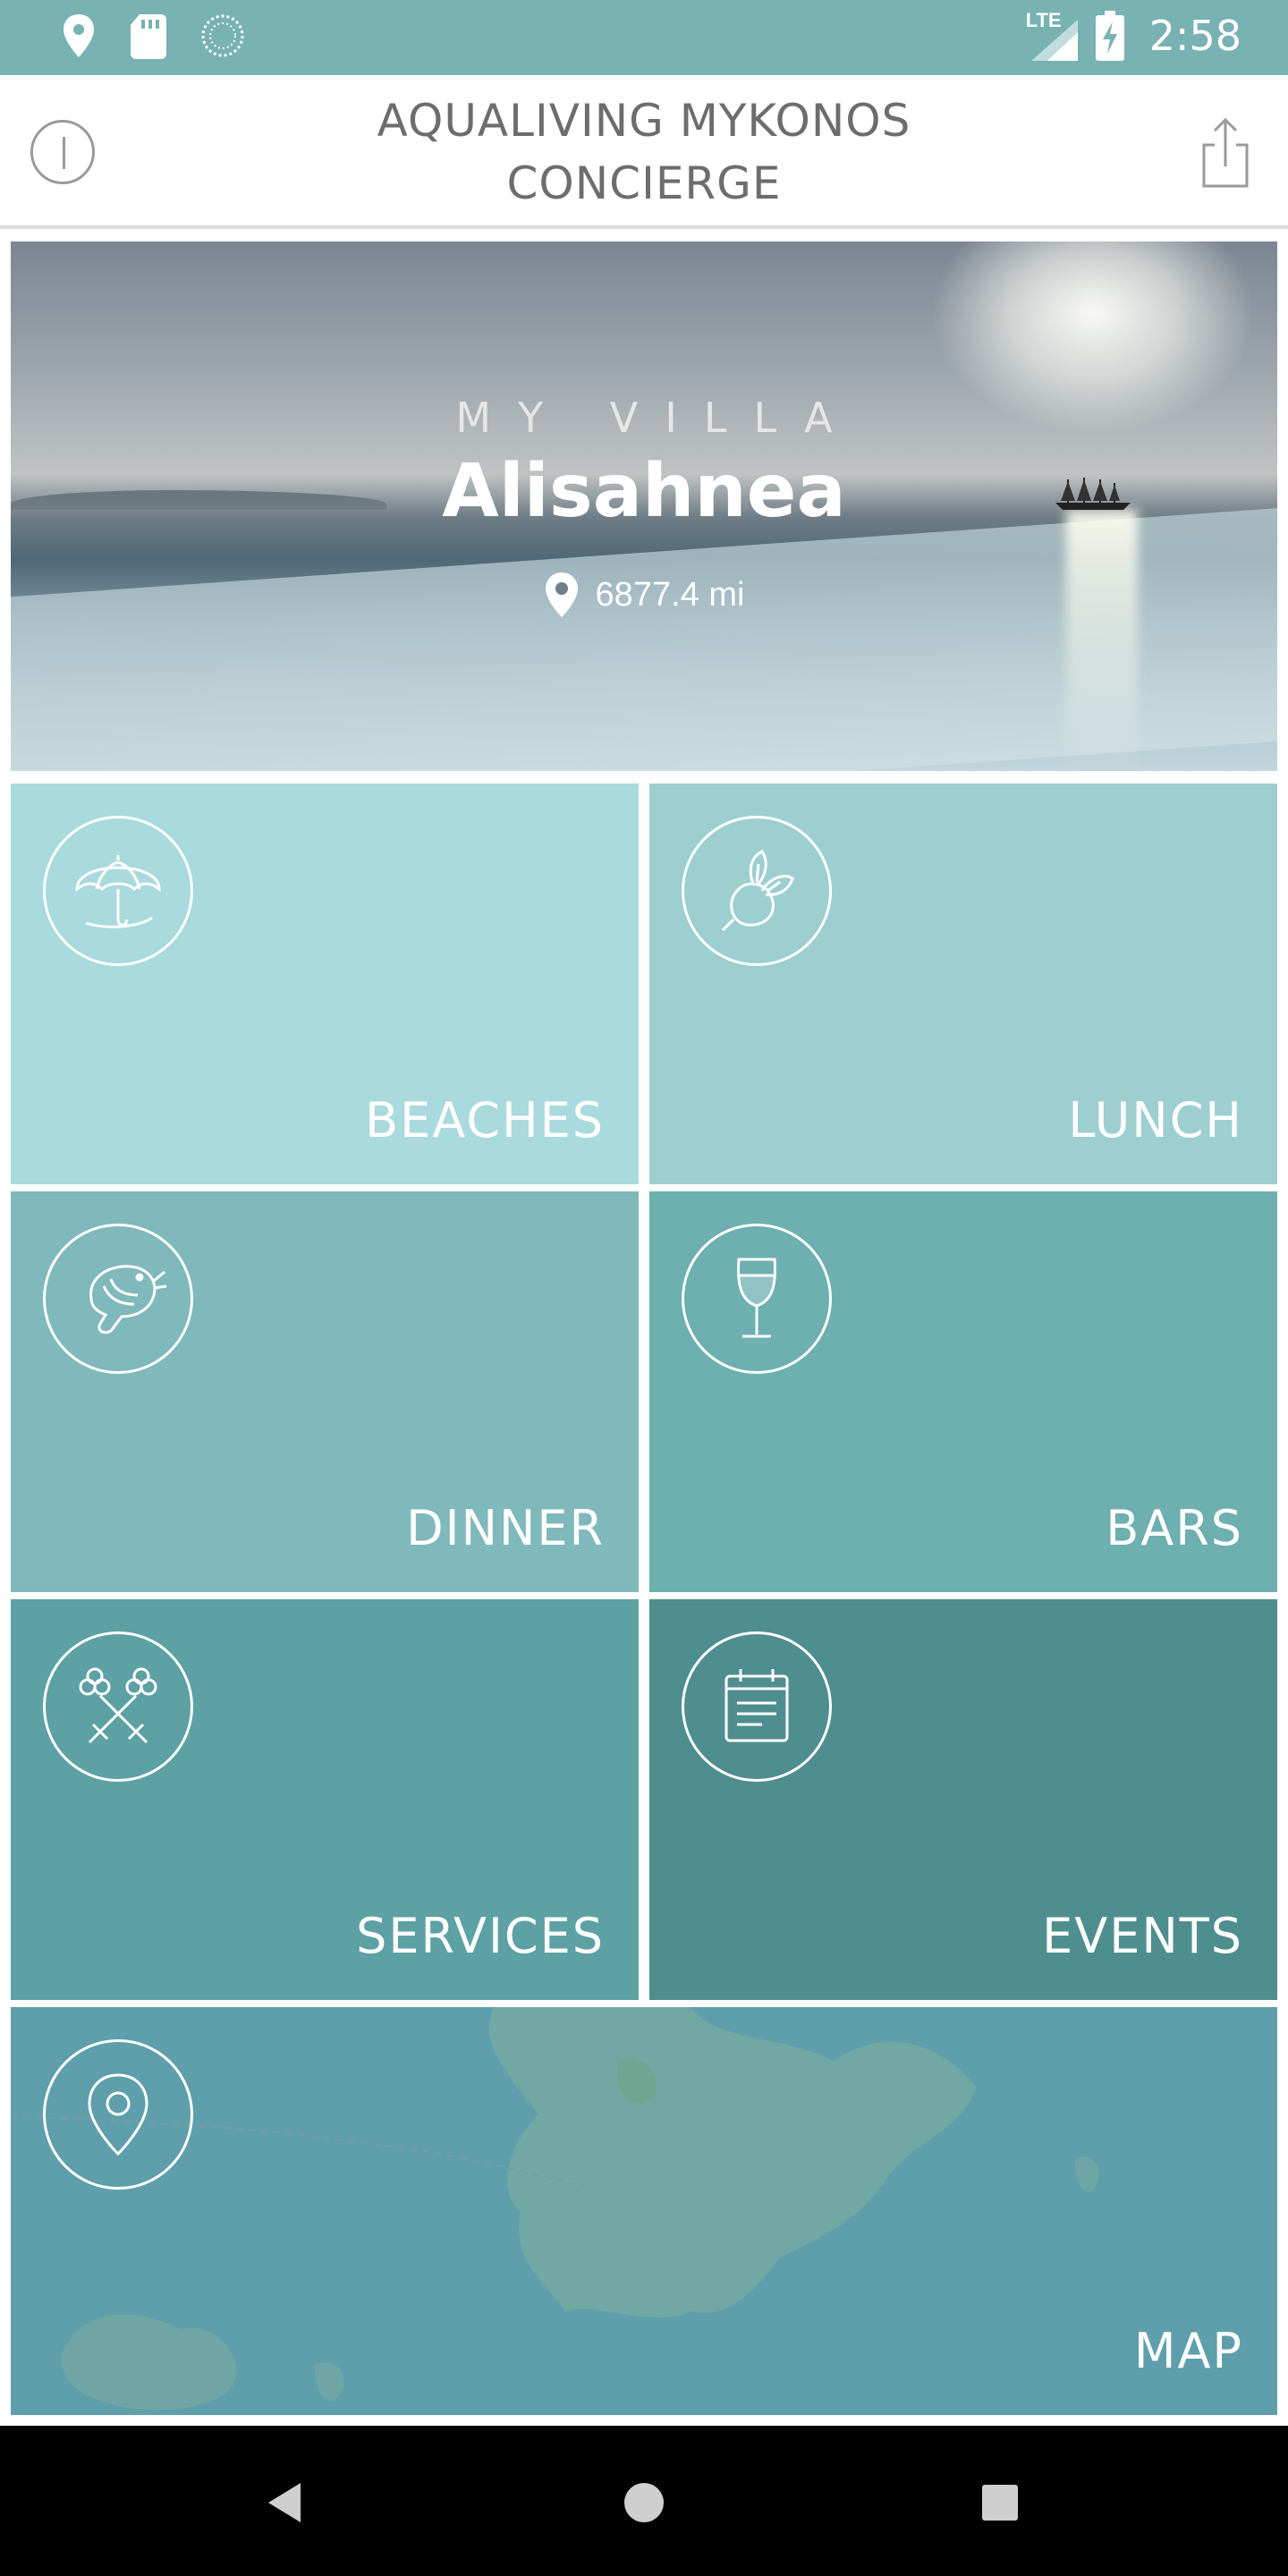 Image resolution: width=1288 pixels, height=2576 pixels. I want to click on wine-glass-icon, so click(757, 1299).